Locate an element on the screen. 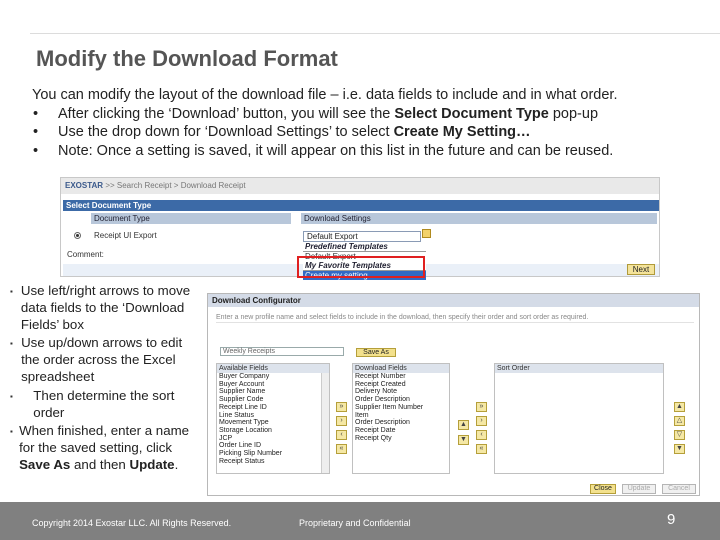  sort-move-up-button: △ is located at coordinates (679, 421).